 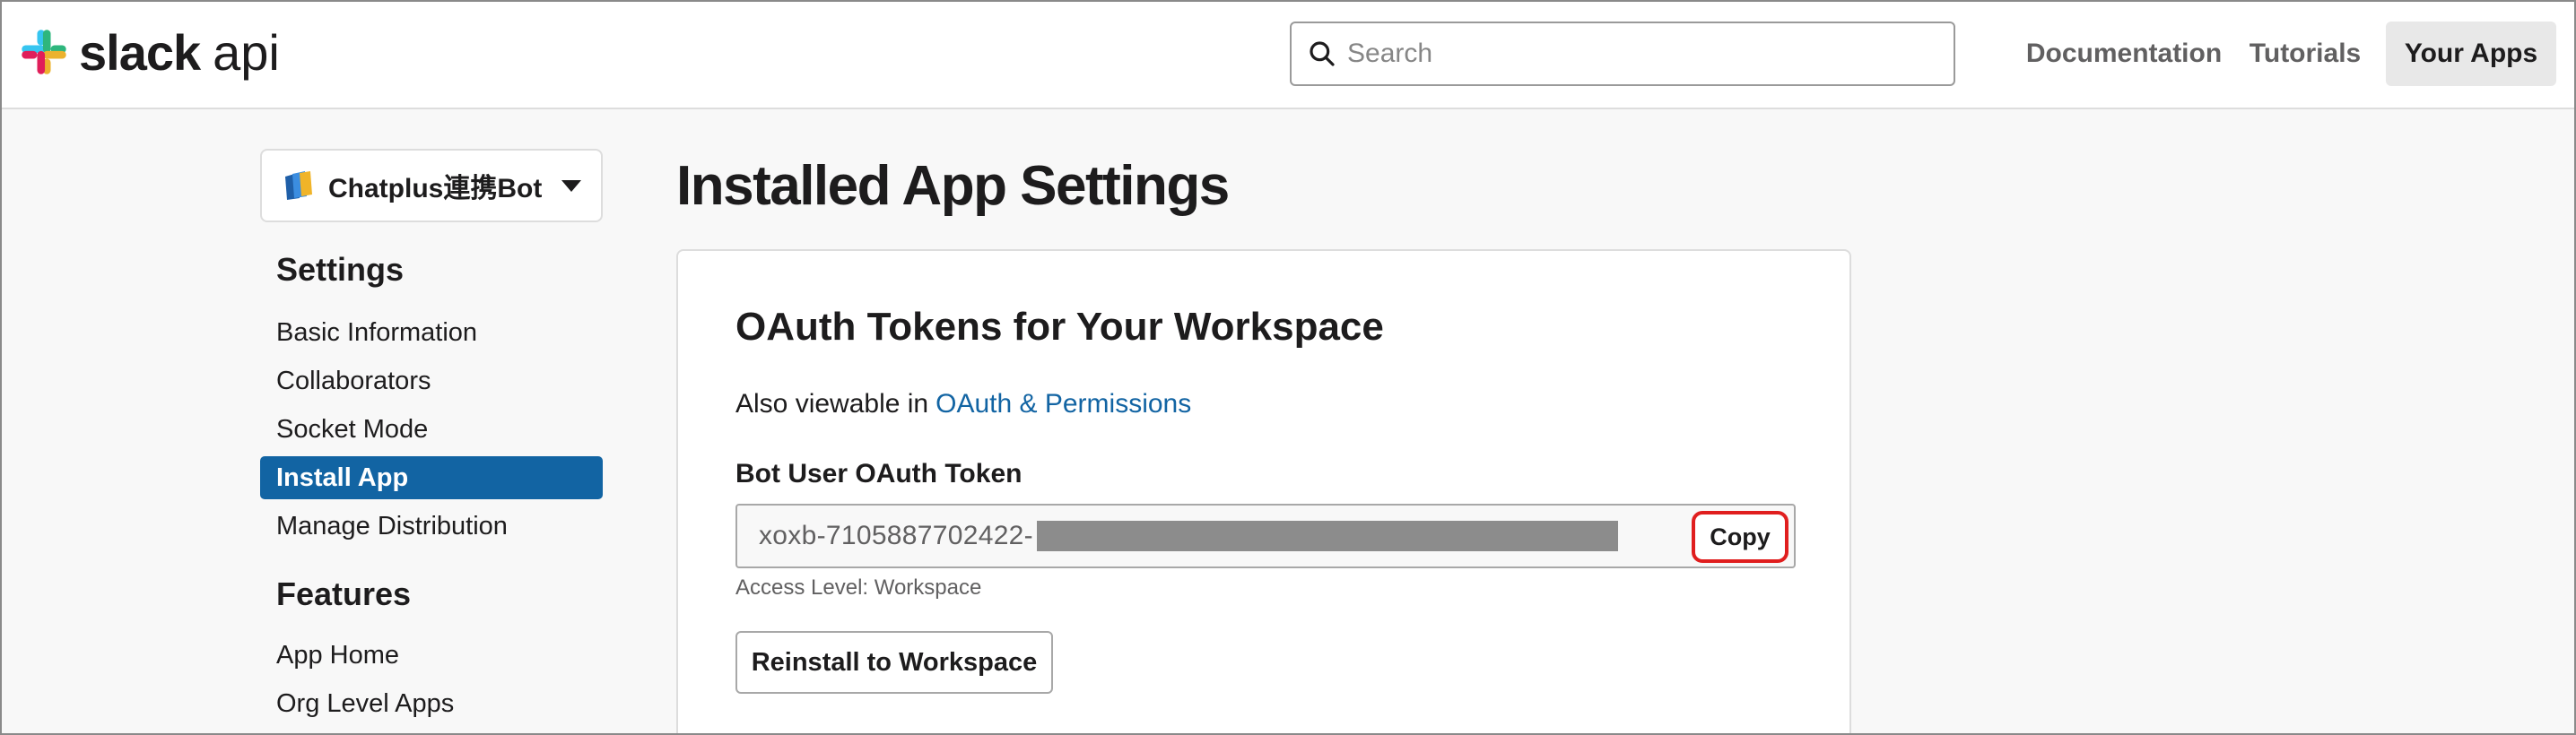 I want to click on card-subtitle-text: Also viewable in, so click(x=832, y=404).